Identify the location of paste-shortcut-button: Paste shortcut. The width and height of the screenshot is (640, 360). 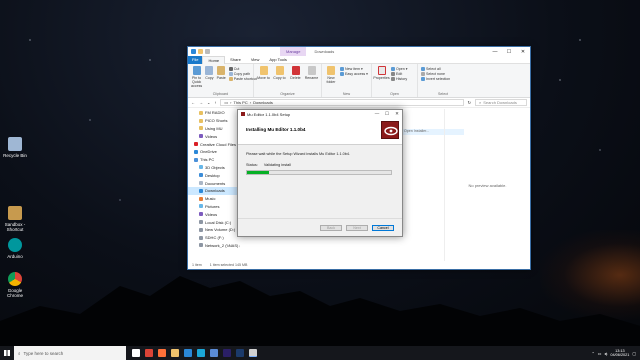
(242, 79).